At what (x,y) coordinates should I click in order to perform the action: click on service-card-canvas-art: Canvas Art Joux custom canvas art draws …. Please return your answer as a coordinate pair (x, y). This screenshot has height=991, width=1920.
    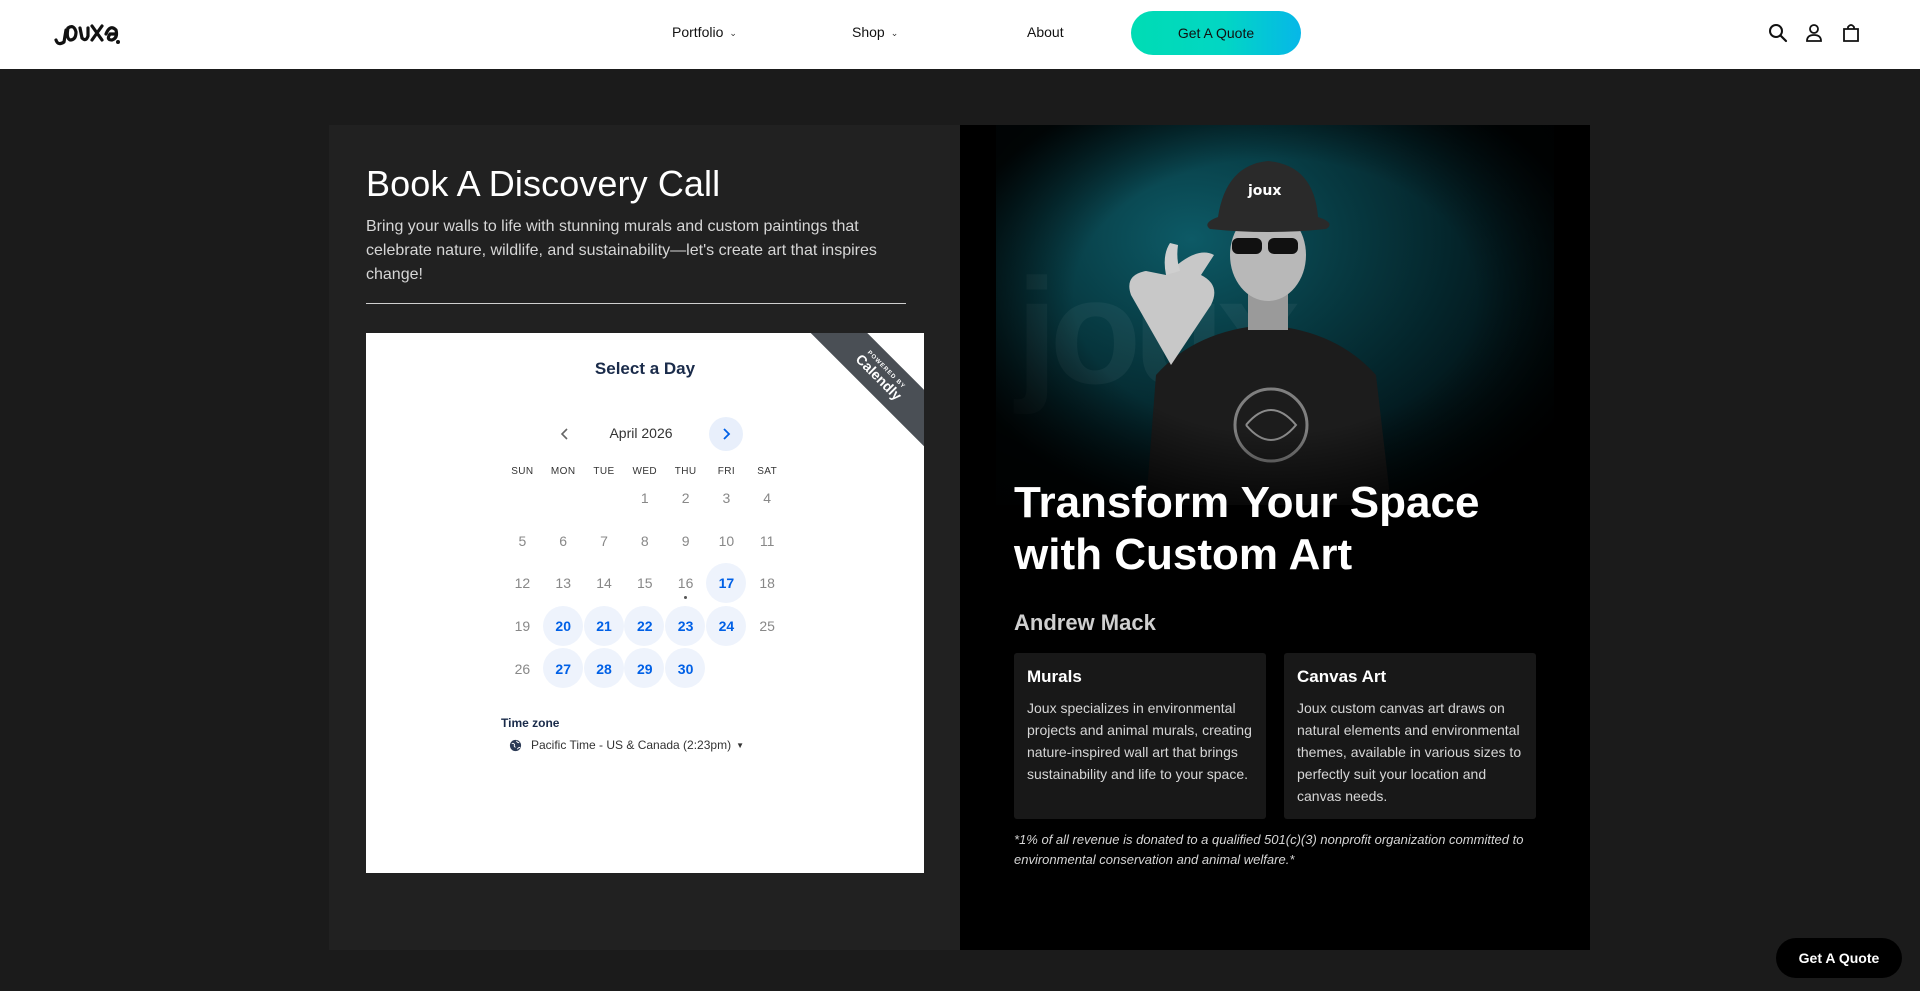
    Looking at the image, I should click on (1410, 736).